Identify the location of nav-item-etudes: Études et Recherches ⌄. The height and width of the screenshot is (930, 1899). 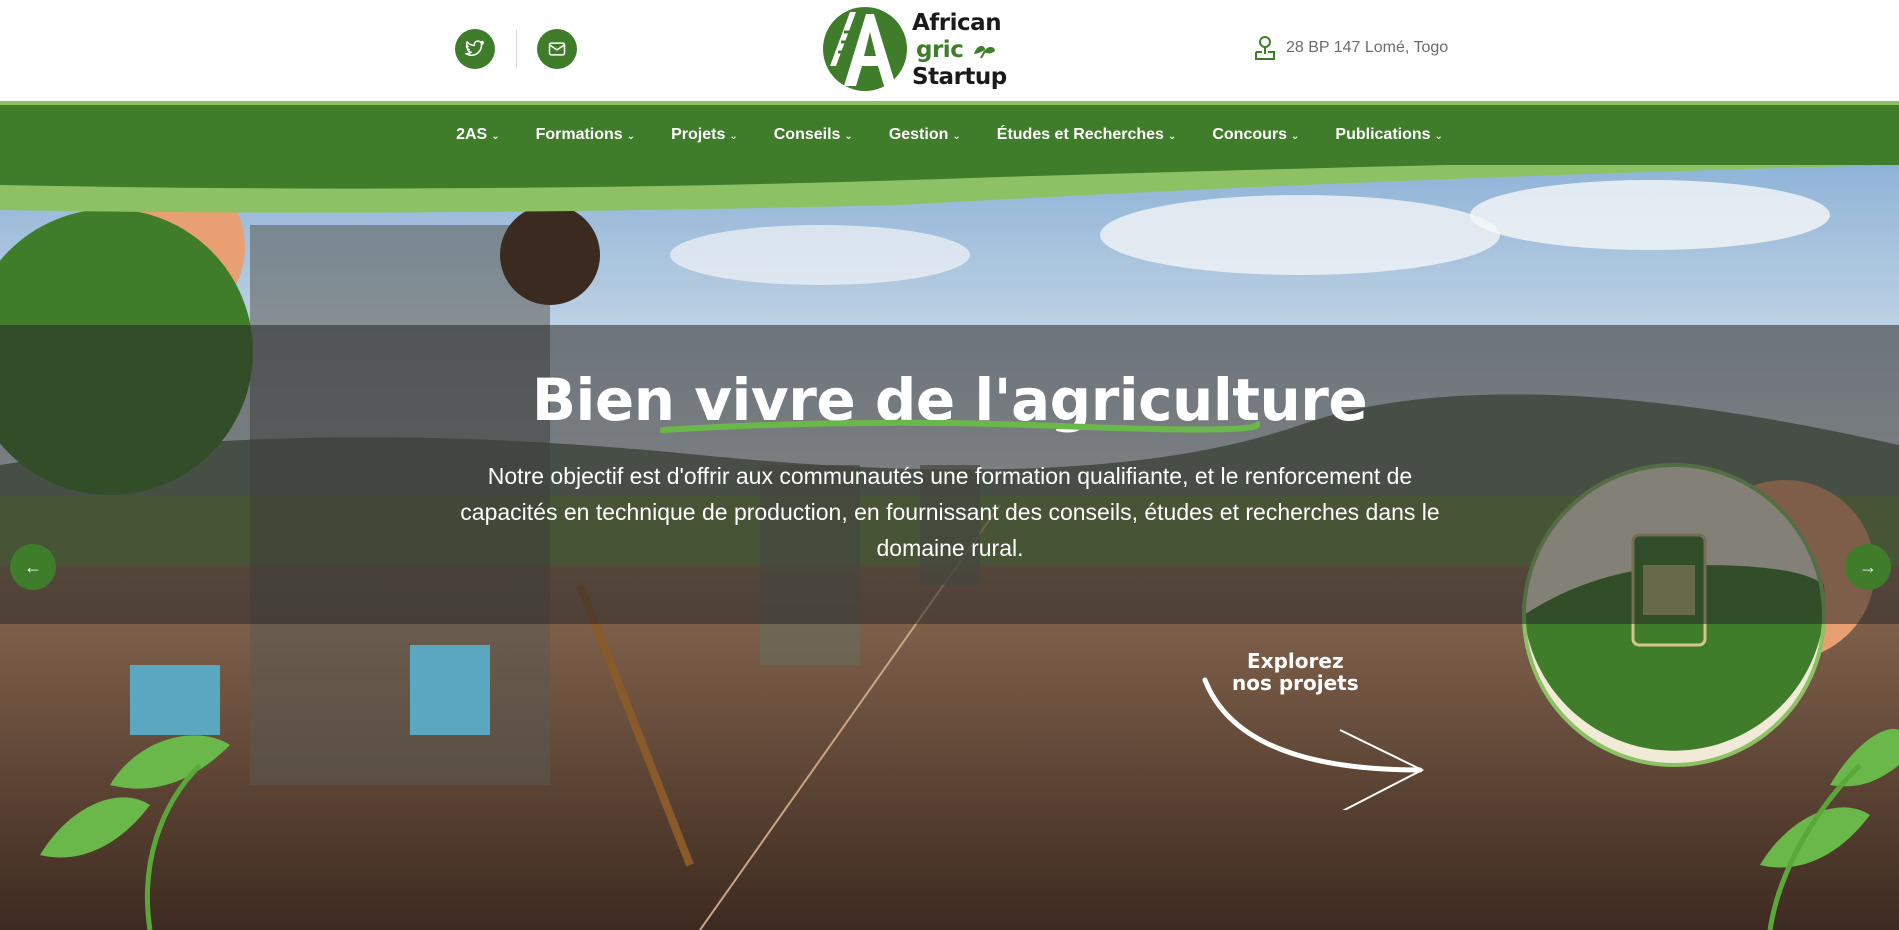
(1087, 135).